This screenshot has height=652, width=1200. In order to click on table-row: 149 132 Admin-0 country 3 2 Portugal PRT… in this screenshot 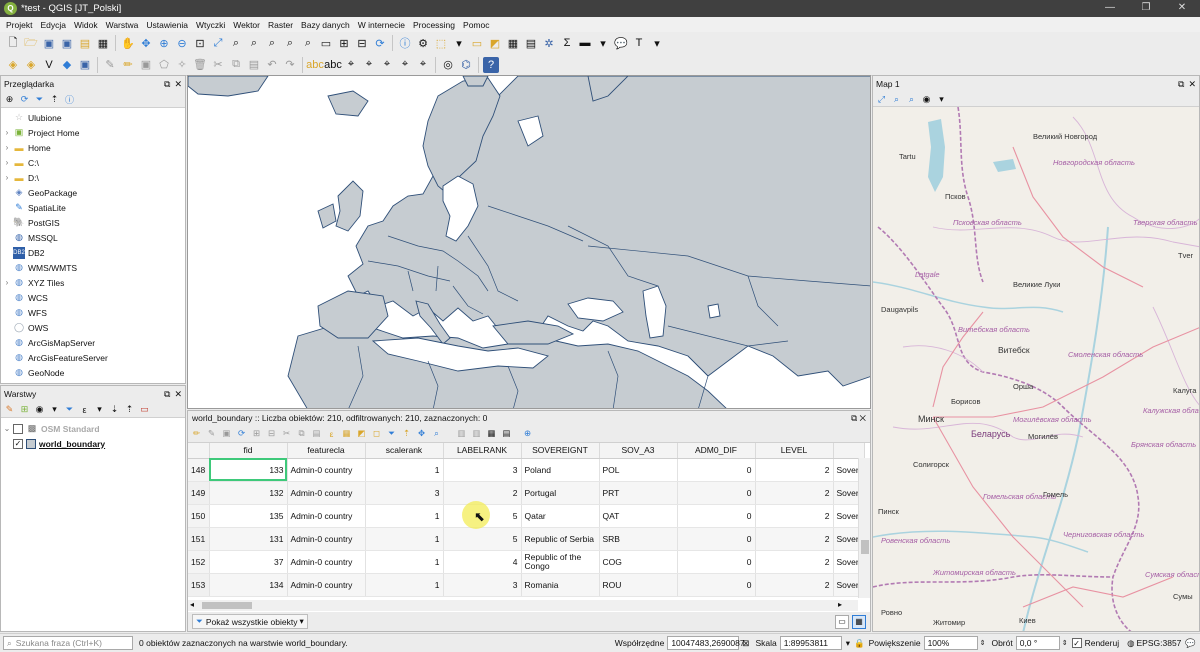, I will do `click(526, 493)`.